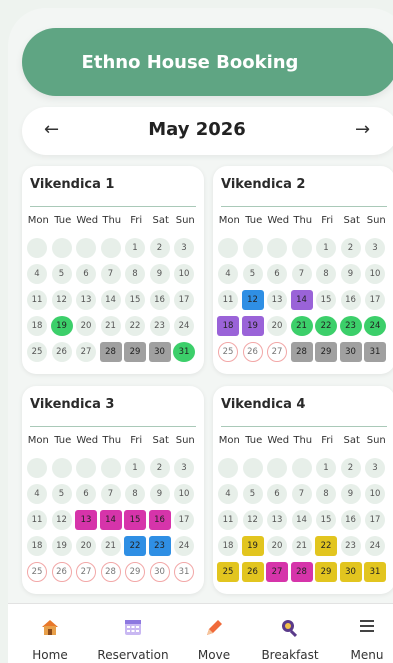  What do you see at coordinates (135, 326) in the screenshot?
I see `day-cell: 22` at bounding box center [135, 326].